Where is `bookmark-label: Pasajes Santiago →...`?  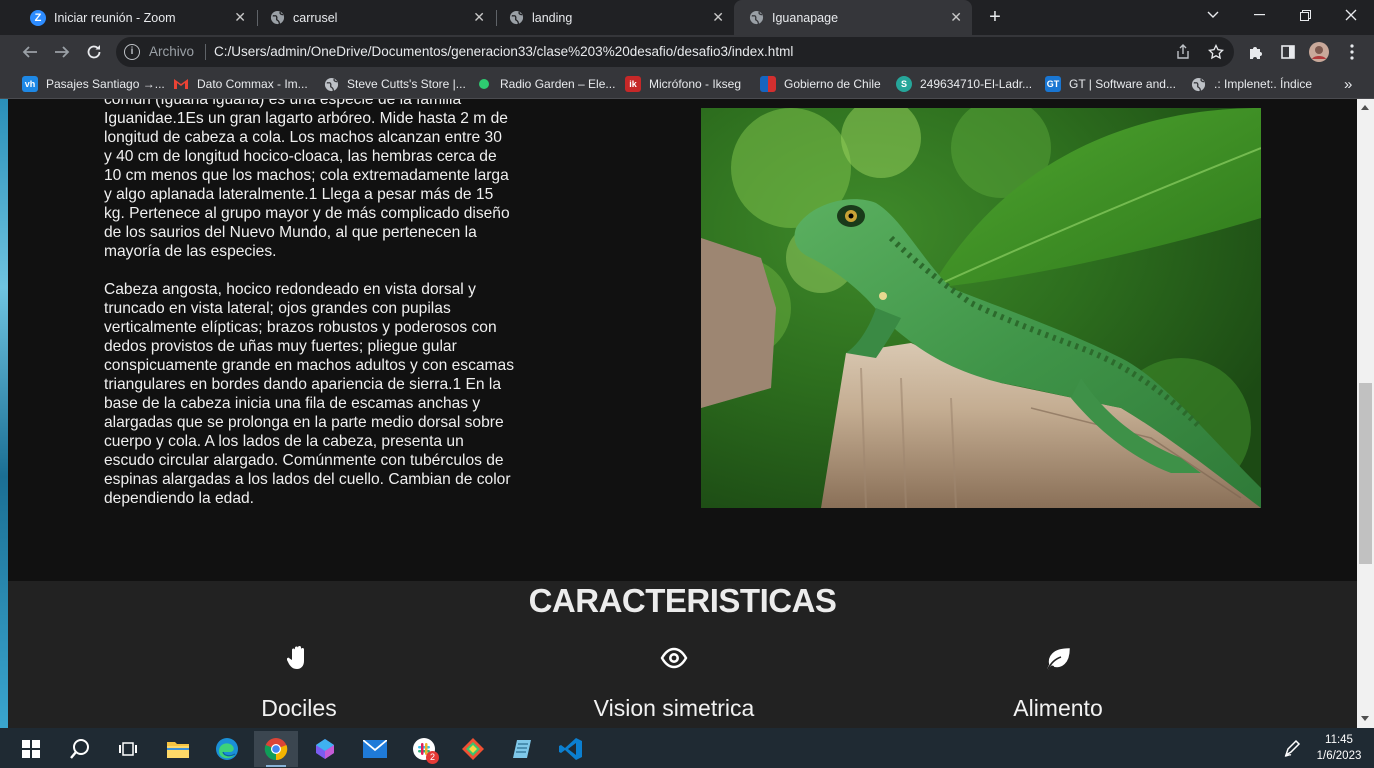
bookmark-label: Pasajes Santiago →... is located at coordinates (105, 84).